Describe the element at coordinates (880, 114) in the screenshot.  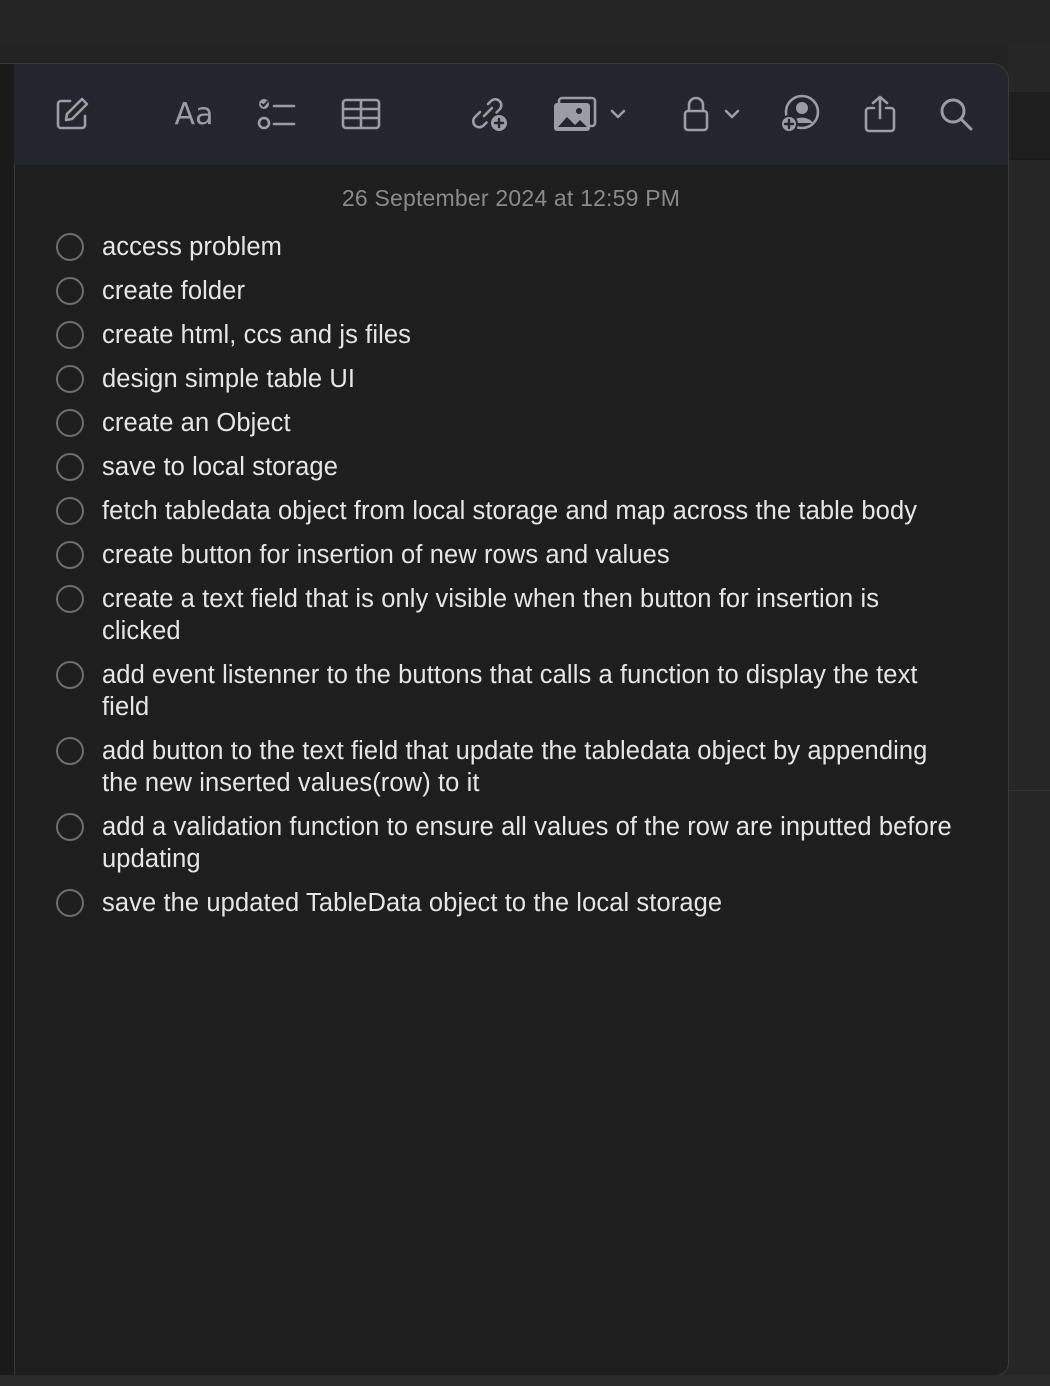
I see `share-icon` at that location.